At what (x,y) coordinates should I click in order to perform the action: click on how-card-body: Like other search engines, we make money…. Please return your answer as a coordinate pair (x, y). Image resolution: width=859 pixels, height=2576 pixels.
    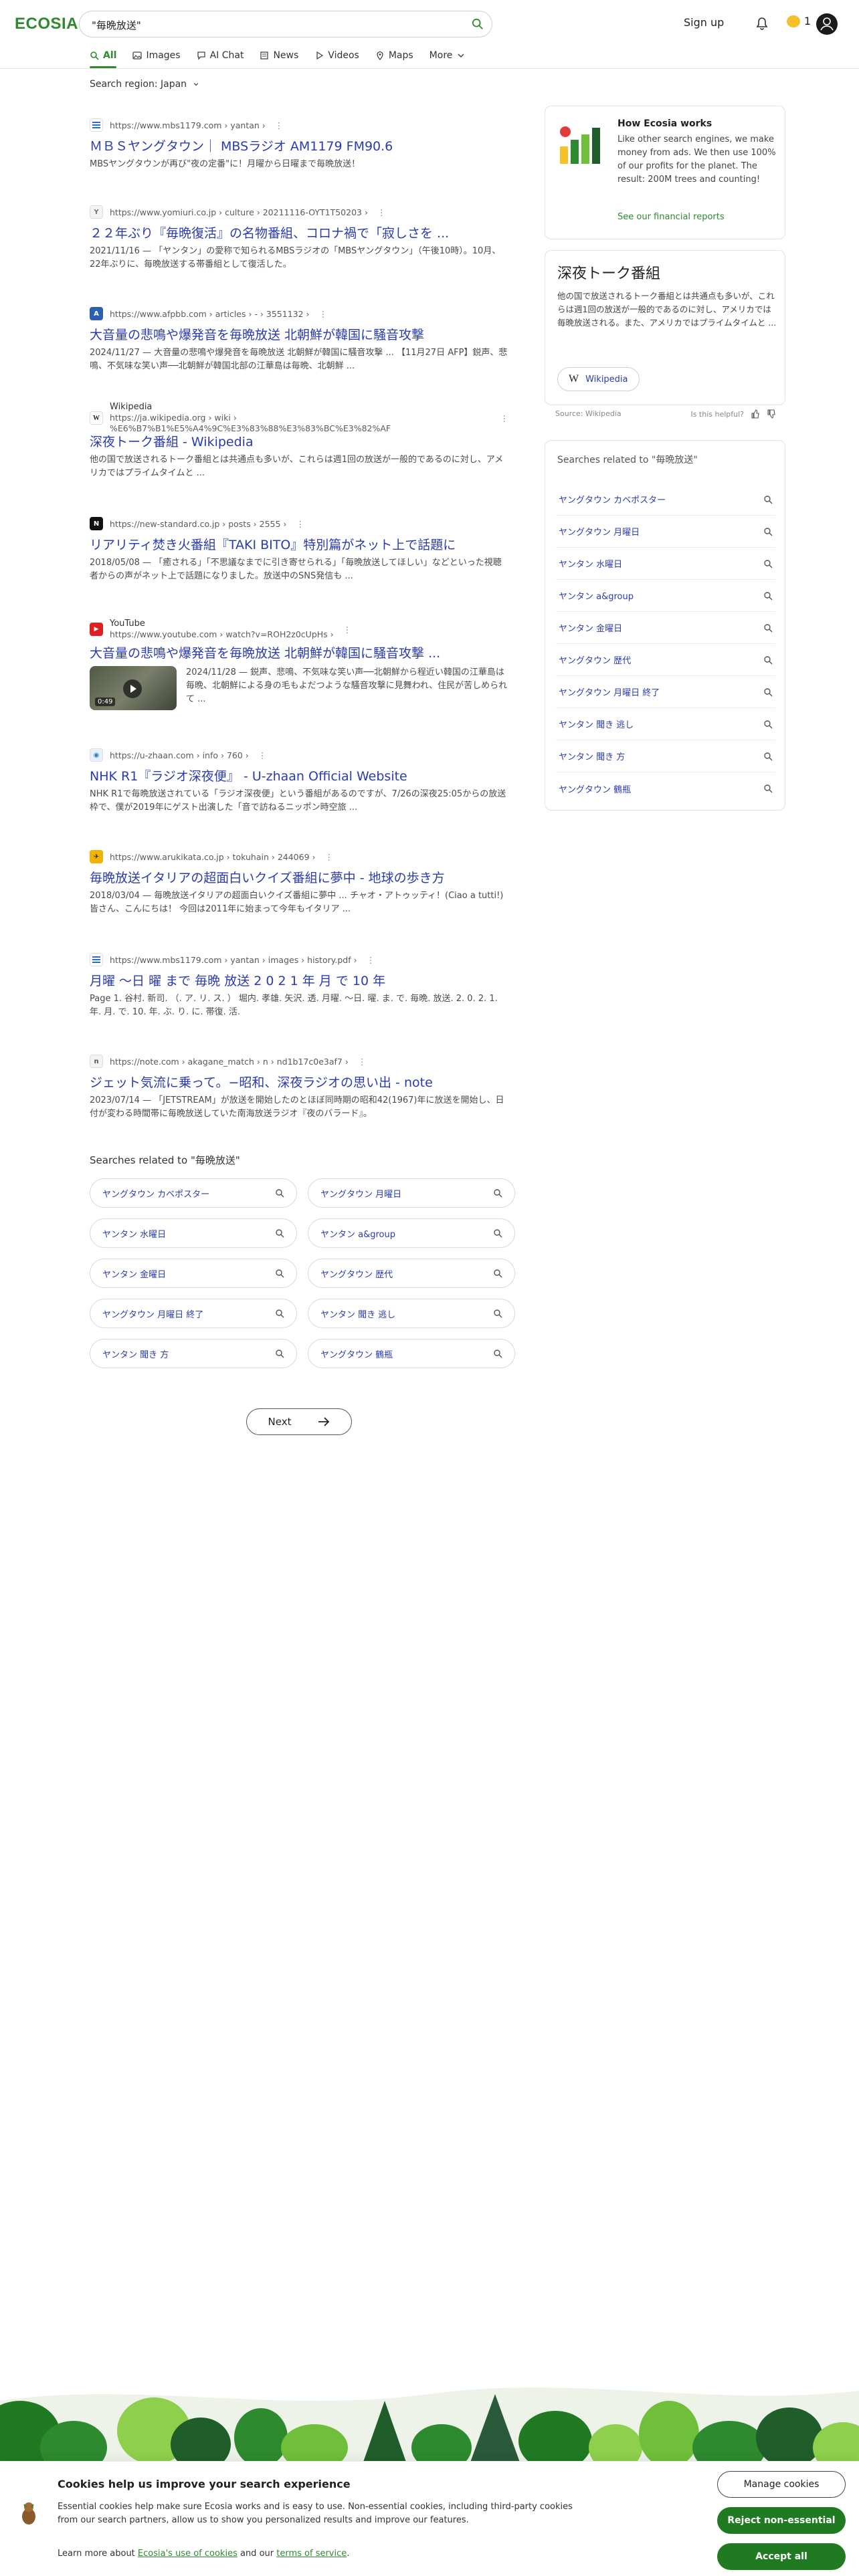
    Looking at the image, I should click on (696, 159).